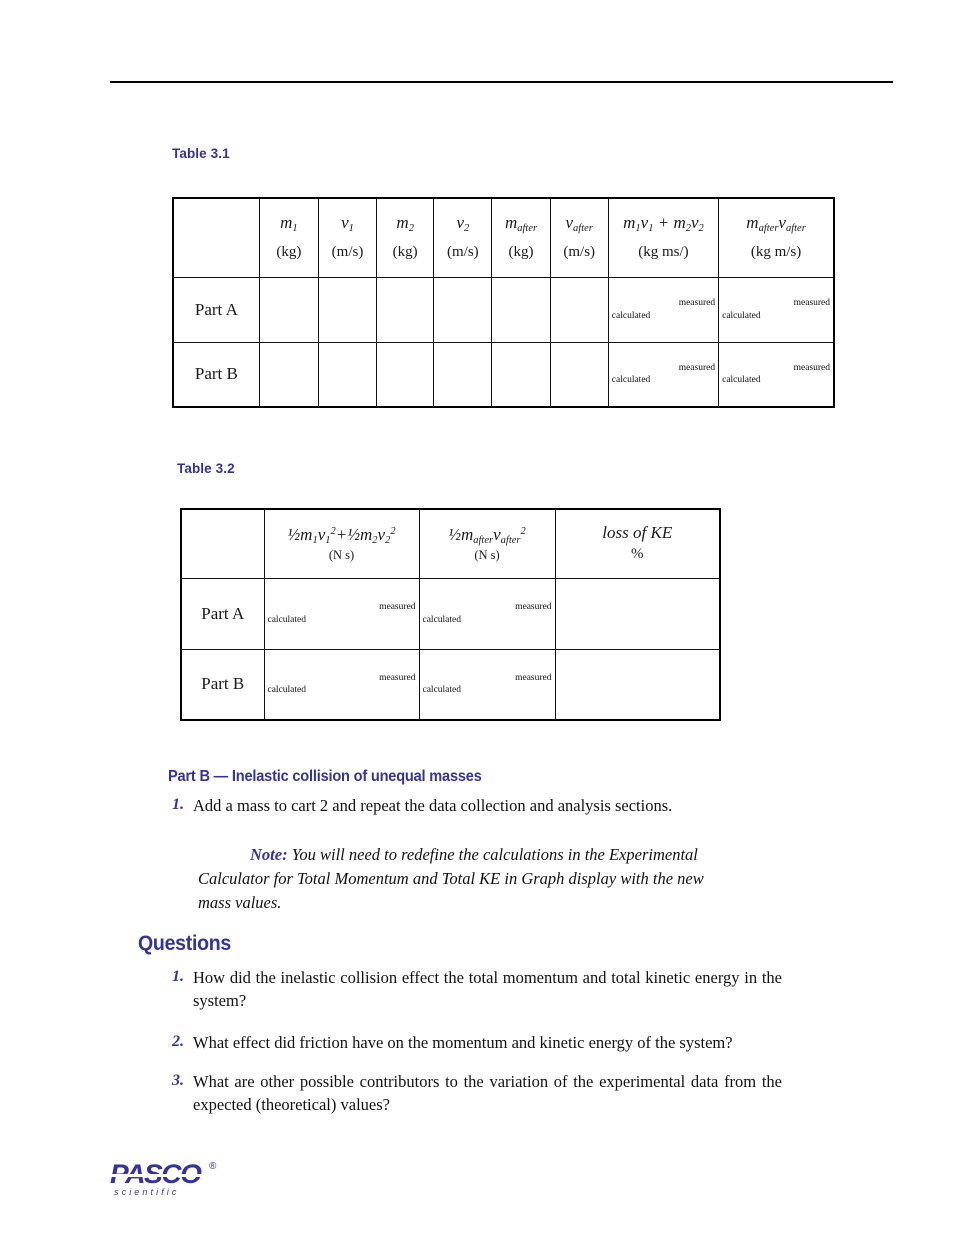  I want to click on table-3-1-header-vafter: vafter (m/s), so click(579, 237).